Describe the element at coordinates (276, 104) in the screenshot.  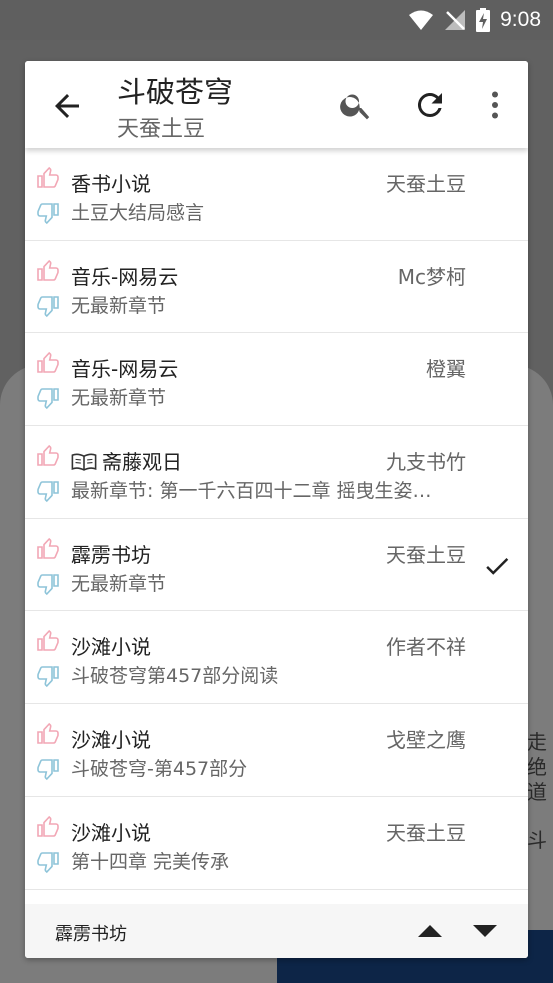
I see `dialog-toolbar: 斗破苍穹 天蚕土豆` at that location.